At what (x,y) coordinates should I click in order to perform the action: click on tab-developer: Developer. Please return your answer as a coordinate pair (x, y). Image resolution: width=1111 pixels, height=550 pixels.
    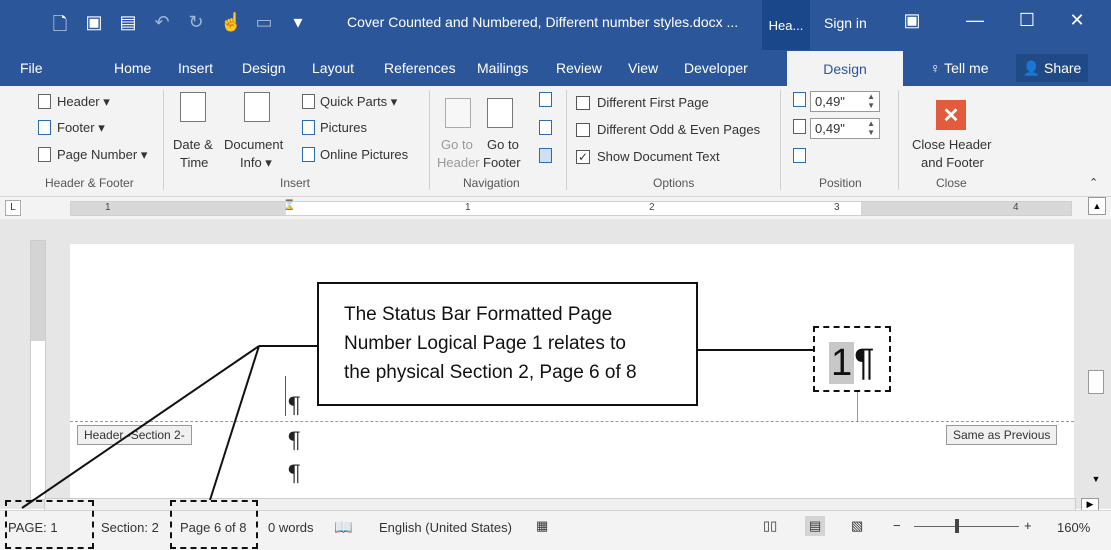
    Looking at the image, I should click on (716, 68).